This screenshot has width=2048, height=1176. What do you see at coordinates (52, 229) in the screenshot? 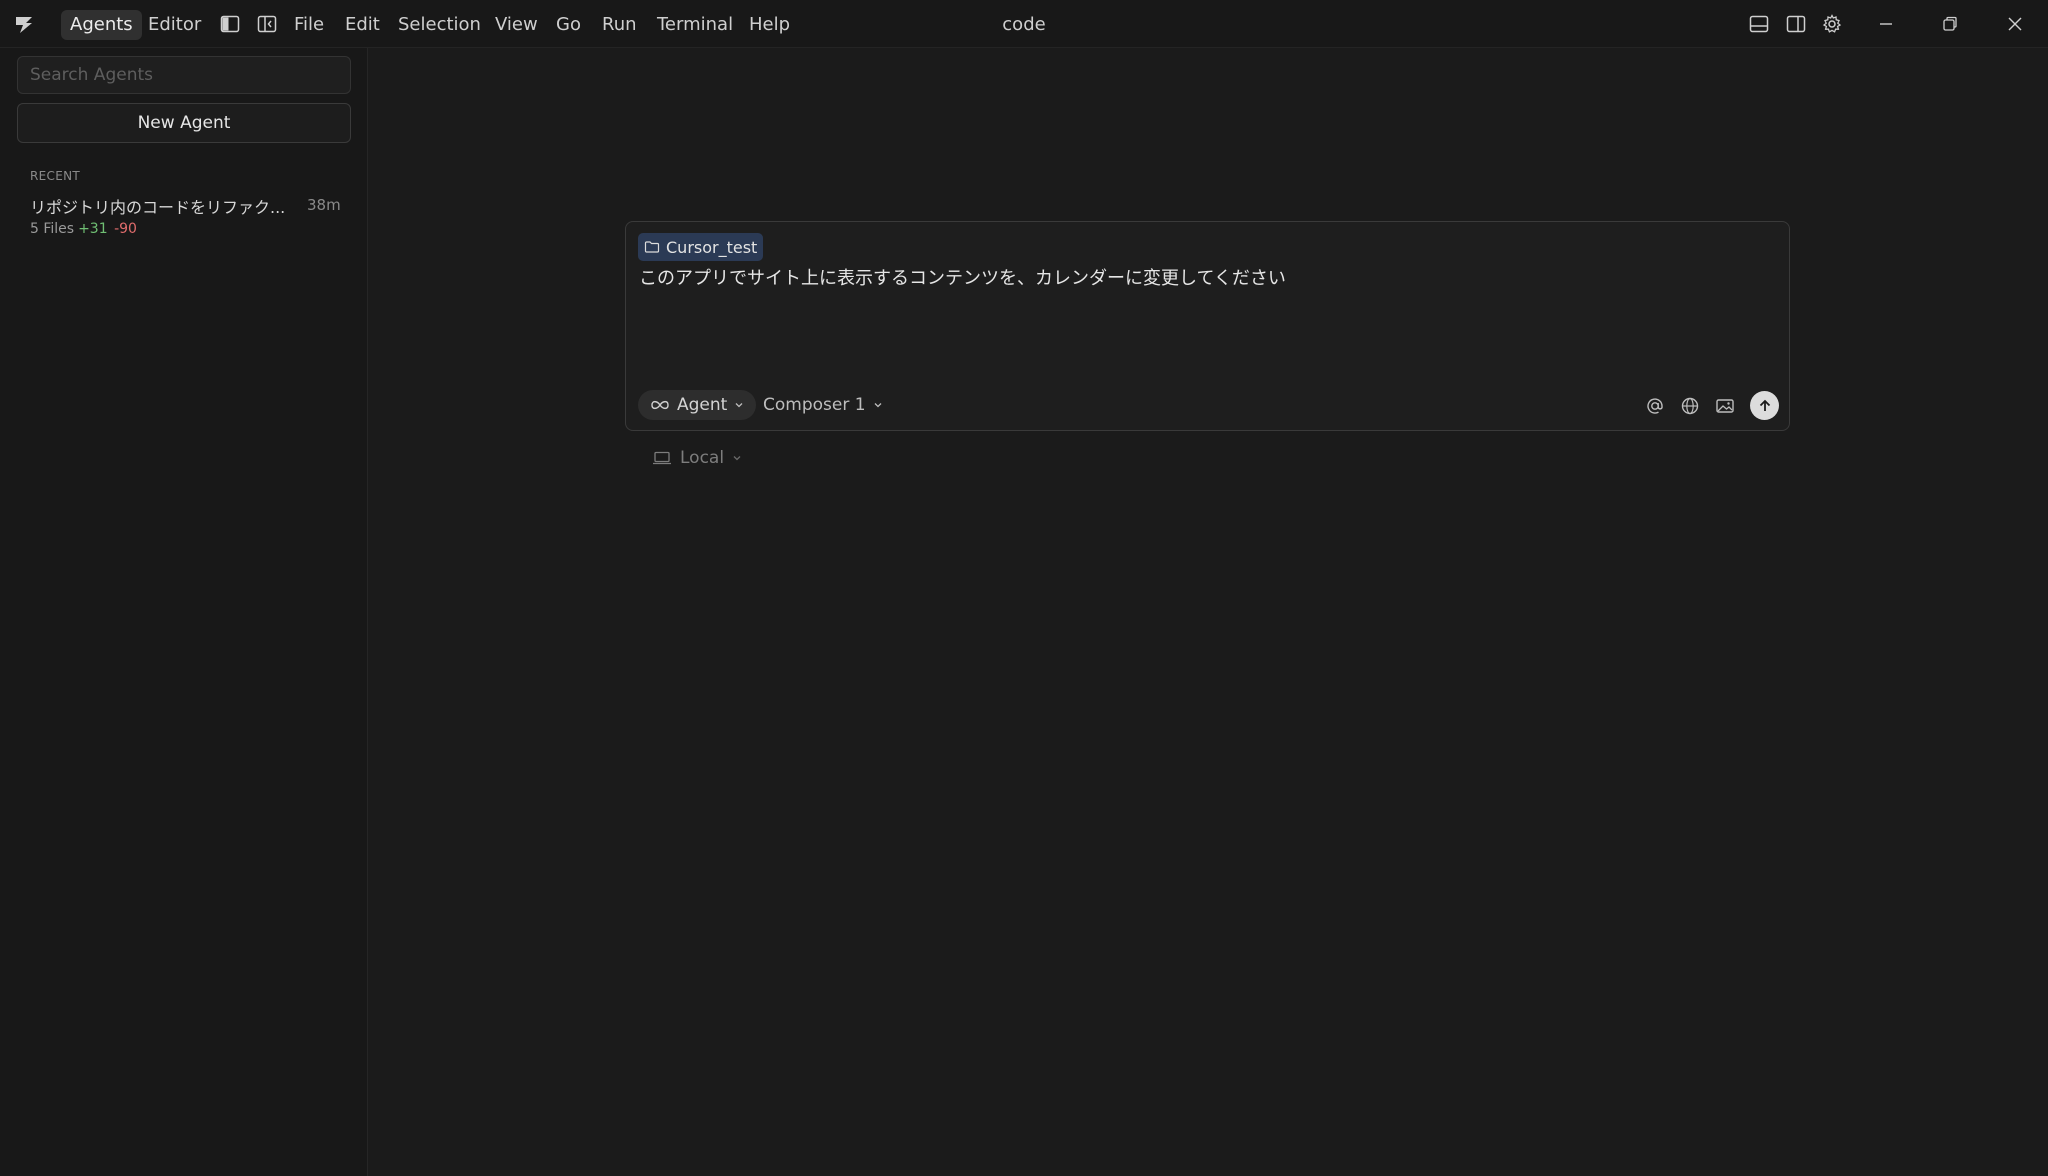
I see `files-count: 5 Files` at bounding box center [52, 229].